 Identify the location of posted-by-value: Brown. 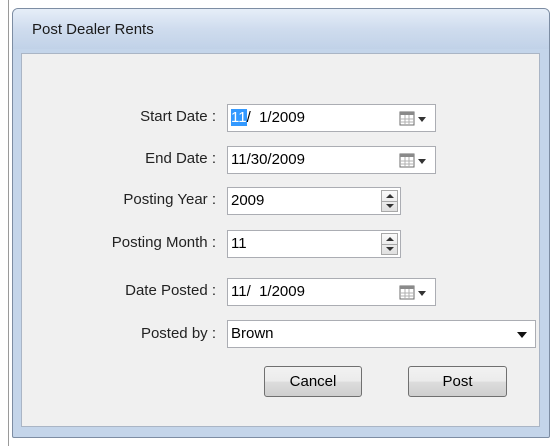
(252, 333).